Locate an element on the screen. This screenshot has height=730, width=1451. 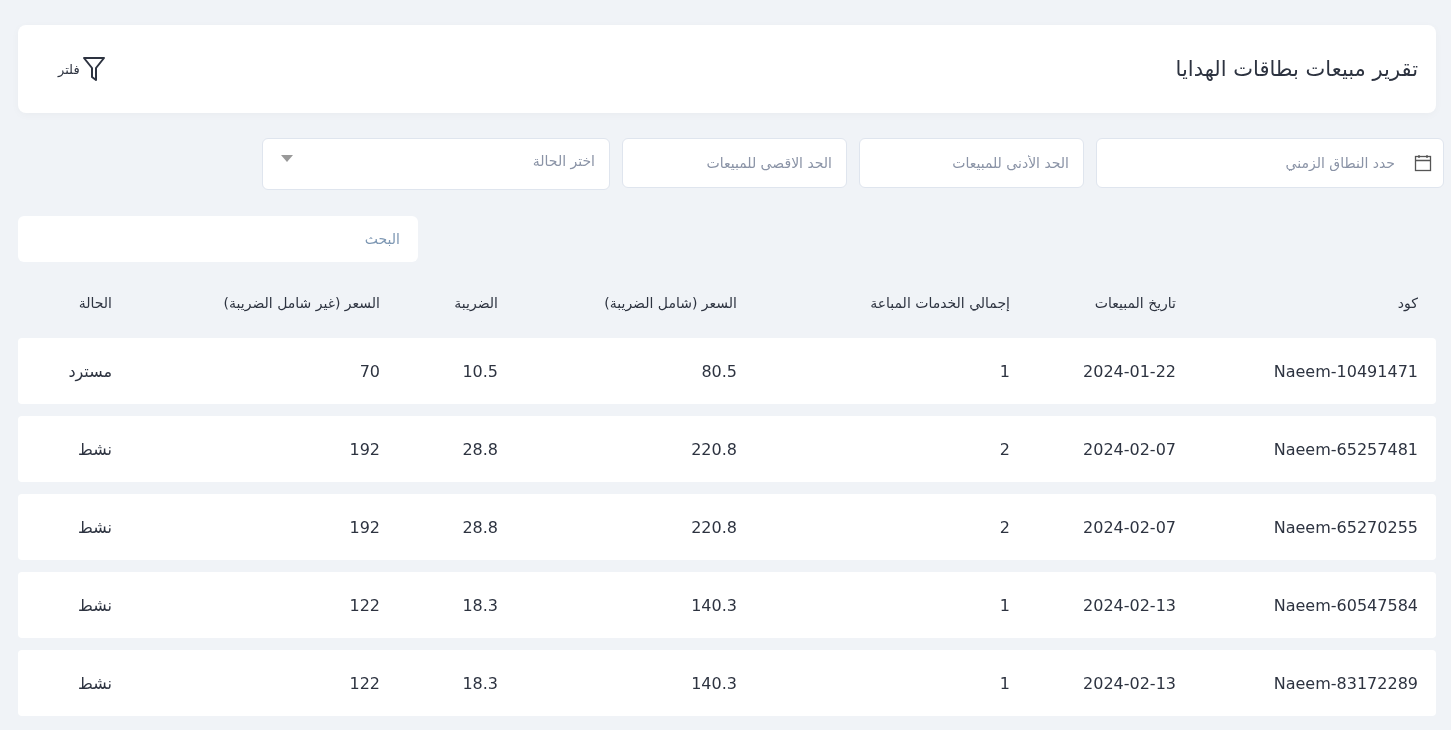
table-cell-text: Naeem-10491471 is located at coordinates (1345, 371).